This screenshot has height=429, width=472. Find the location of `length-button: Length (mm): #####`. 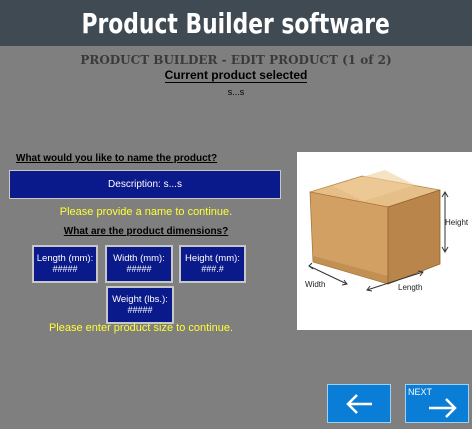

length-button: Length (mm): ##### is located at coordinates (65, 264).